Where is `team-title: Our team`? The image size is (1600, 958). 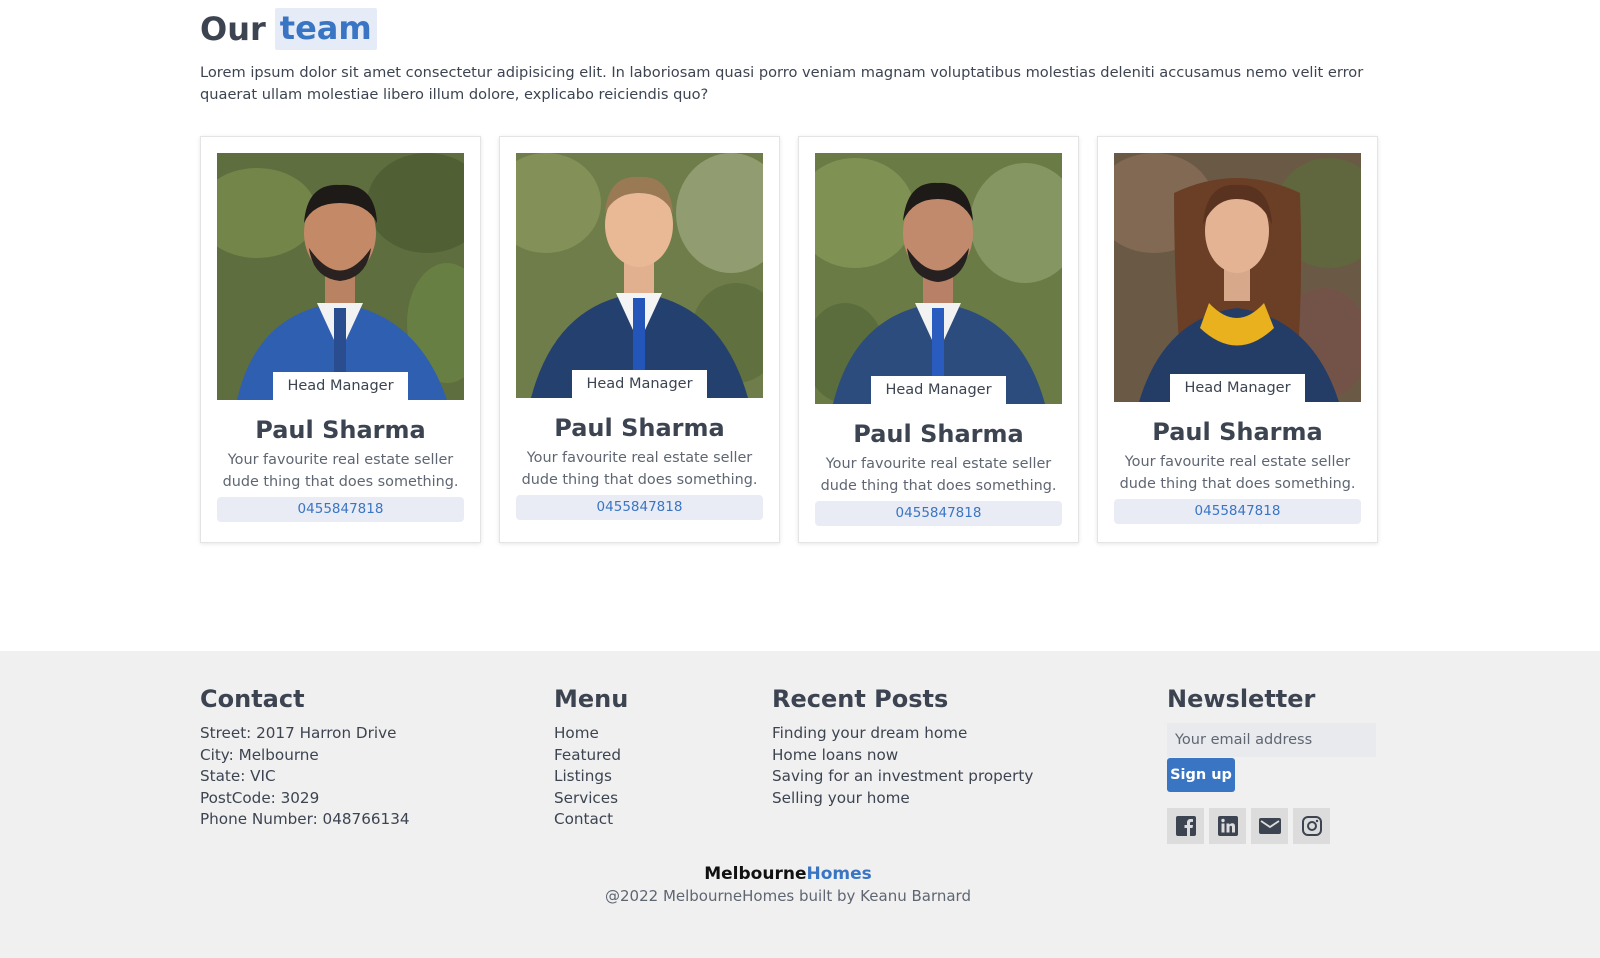 team-title: Our team is located at coordinates (288, 29).